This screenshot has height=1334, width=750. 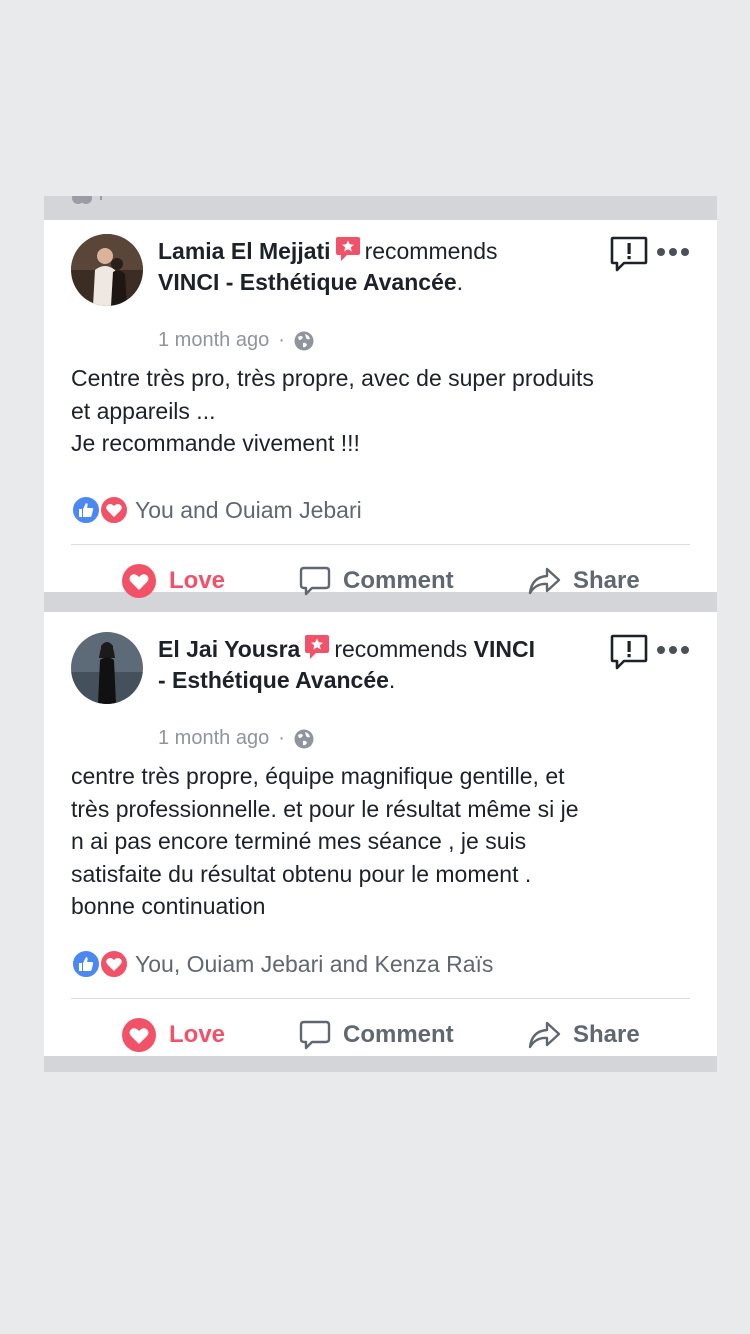 I want to click on reactions-summary: You, Ouiam Jebari and Kenza Raïs, so click(x=282, y=964).